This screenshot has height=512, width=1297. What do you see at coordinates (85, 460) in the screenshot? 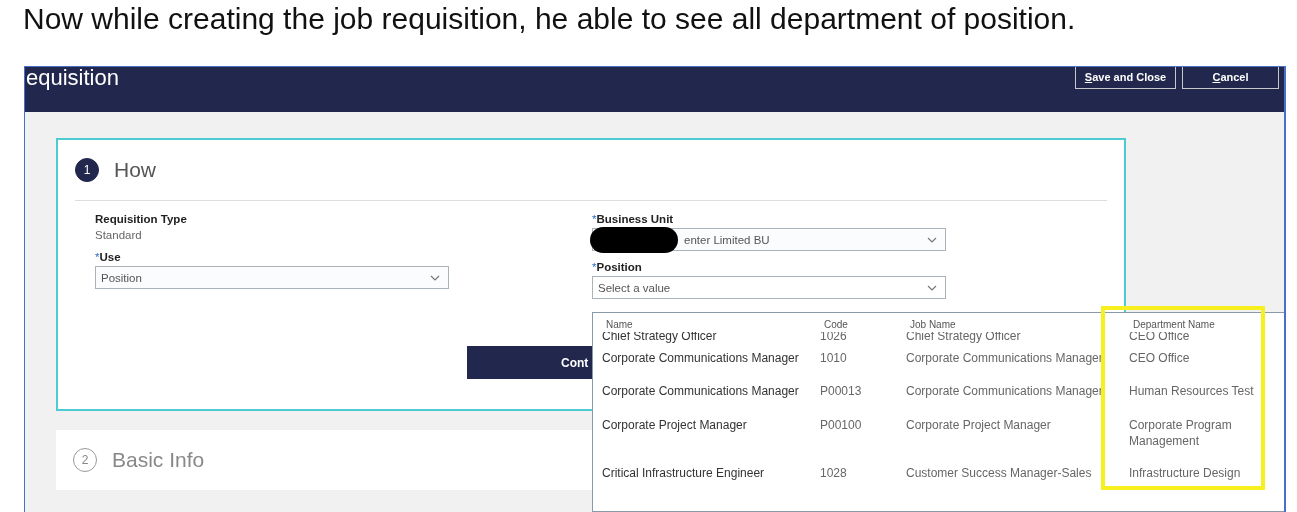
I see `step-number: 2` at bounding box center [85, 460].